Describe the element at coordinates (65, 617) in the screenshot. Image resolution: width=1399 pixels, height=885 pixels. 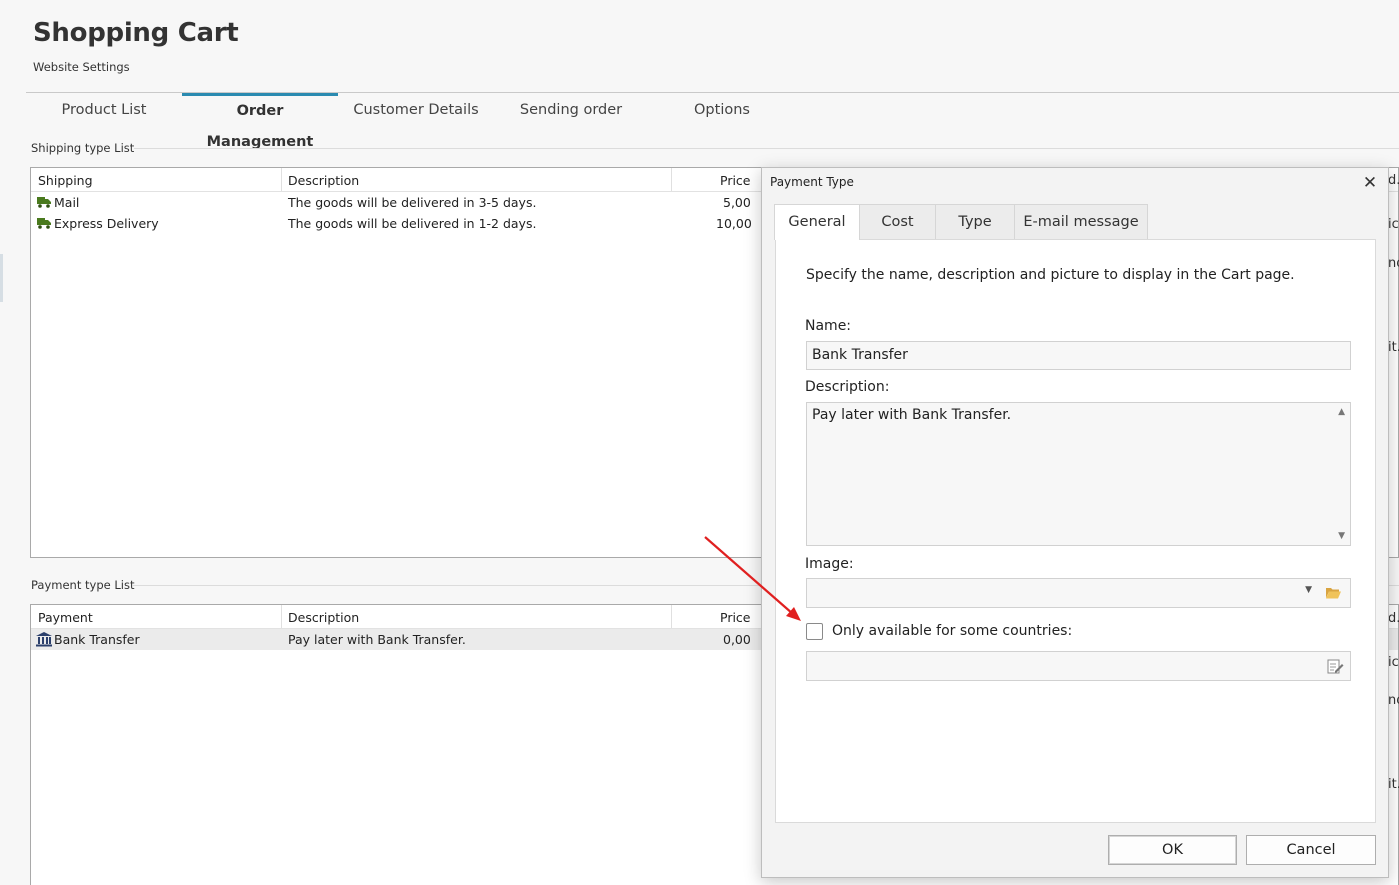
I see `column-header-payment: Payment` at that location.